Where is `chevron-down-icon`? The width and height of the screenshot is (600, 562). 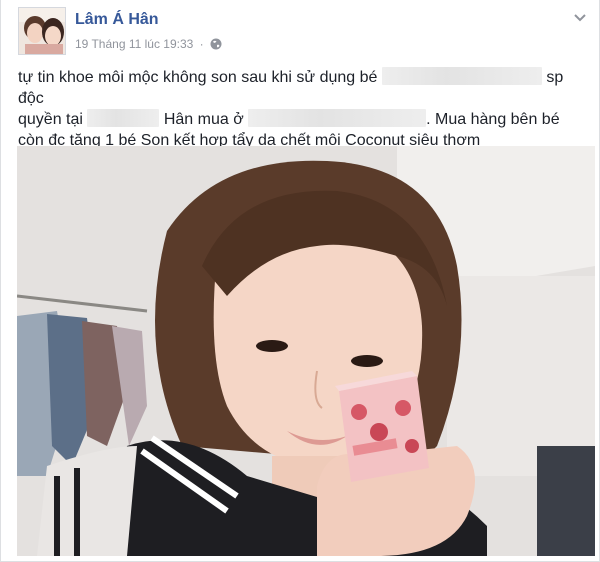
chevron-down-icon is located at coordinates (580, 19).